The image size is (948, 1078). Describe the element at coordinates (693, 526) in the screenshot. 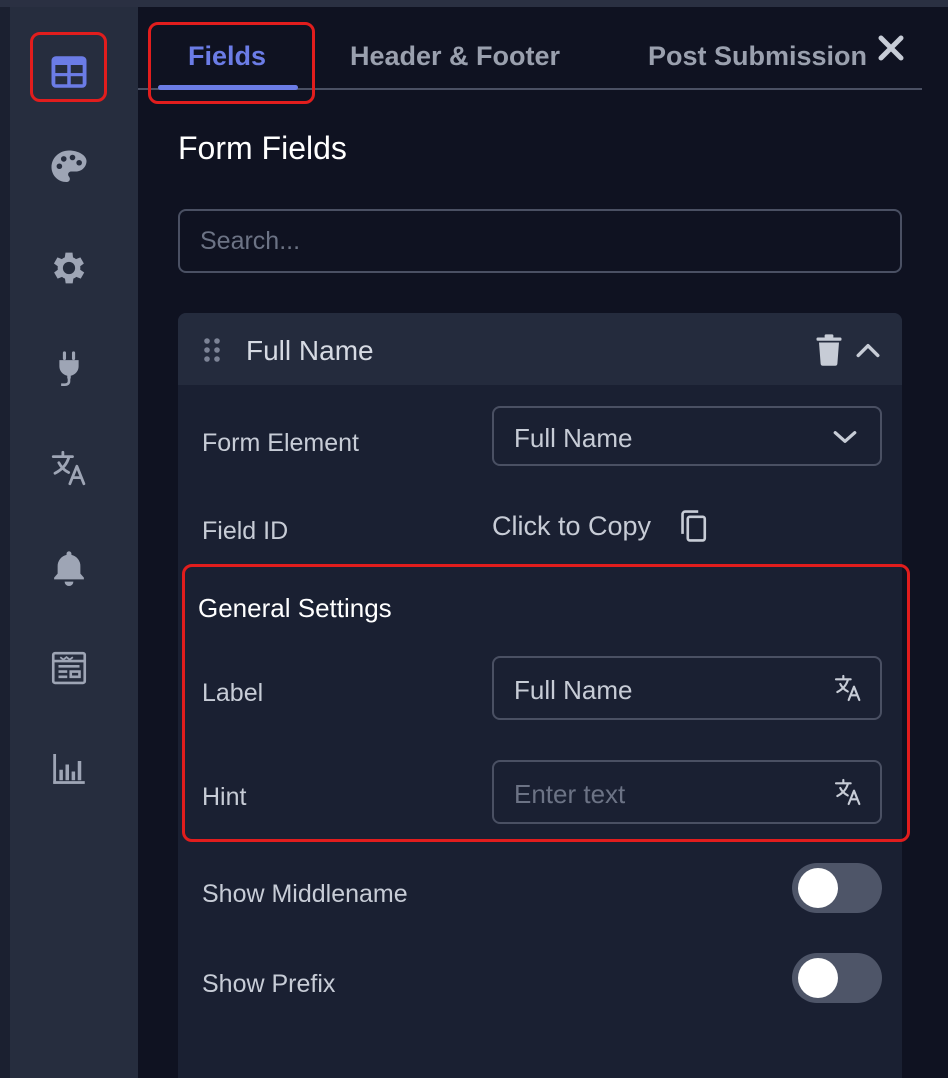

I see `copy-icon` at that location.